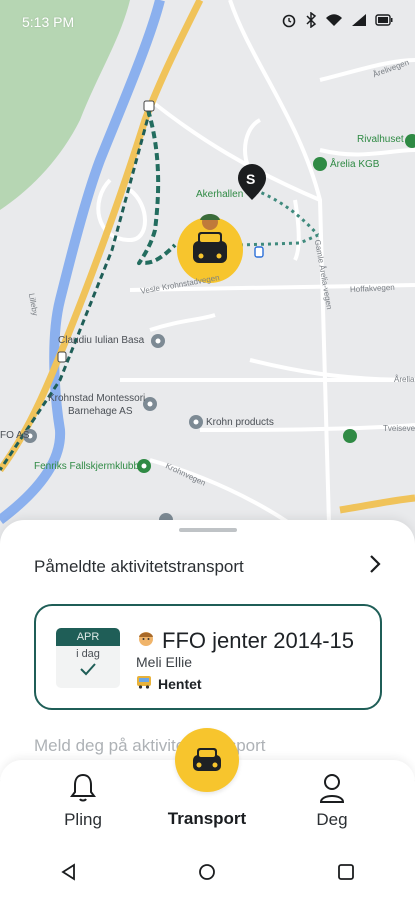 This screenshot has height=900, width=415. I want to click on card-title-row: FFO jenter 2014-15, so click(245, 641).